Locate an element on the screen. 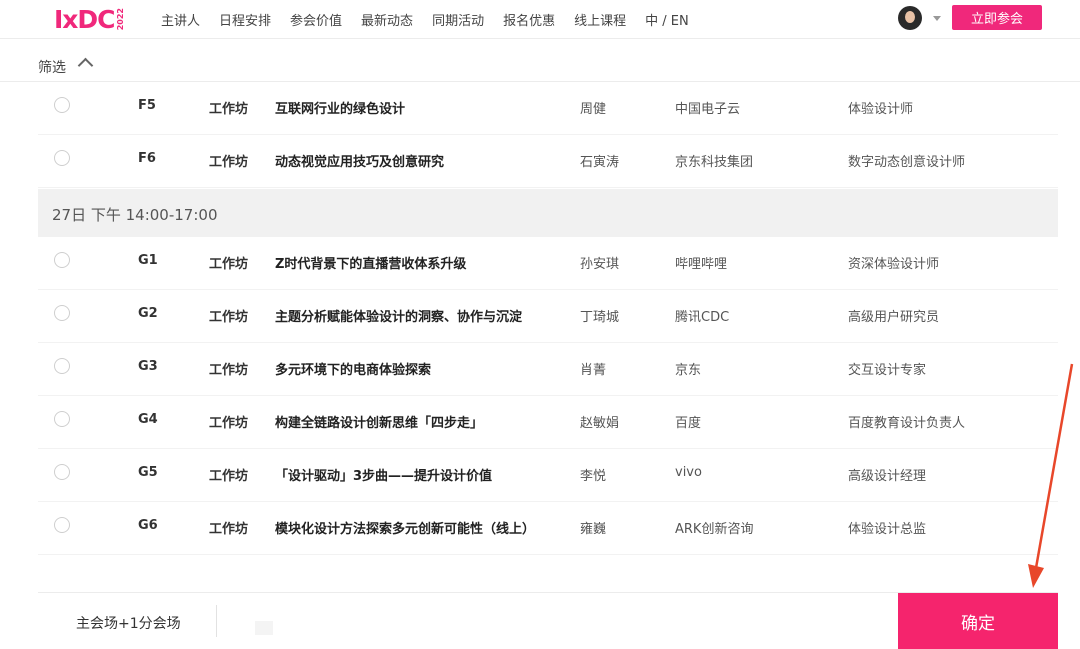 The width and height of the screenshot is (1080, 649). filter-bar: 筛选 is located at coordinates (540, 60).